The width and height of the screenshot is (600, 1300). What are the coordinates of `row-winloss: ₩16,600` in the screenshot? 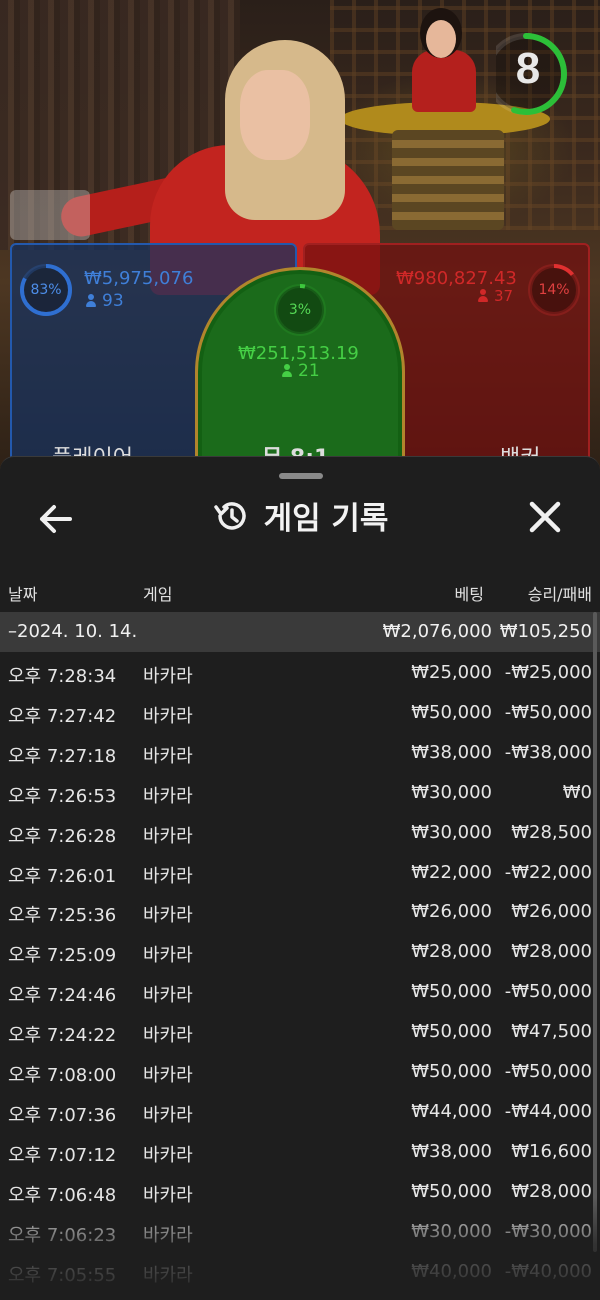 It's located at (551, 1151).